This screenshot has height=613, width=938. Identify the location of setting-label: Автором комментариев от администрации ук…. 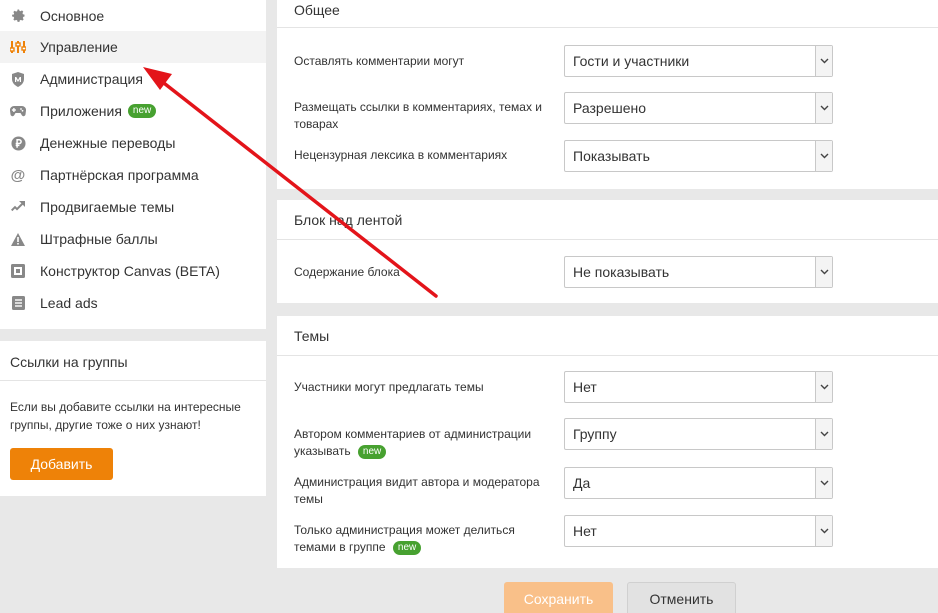
(425, 443).